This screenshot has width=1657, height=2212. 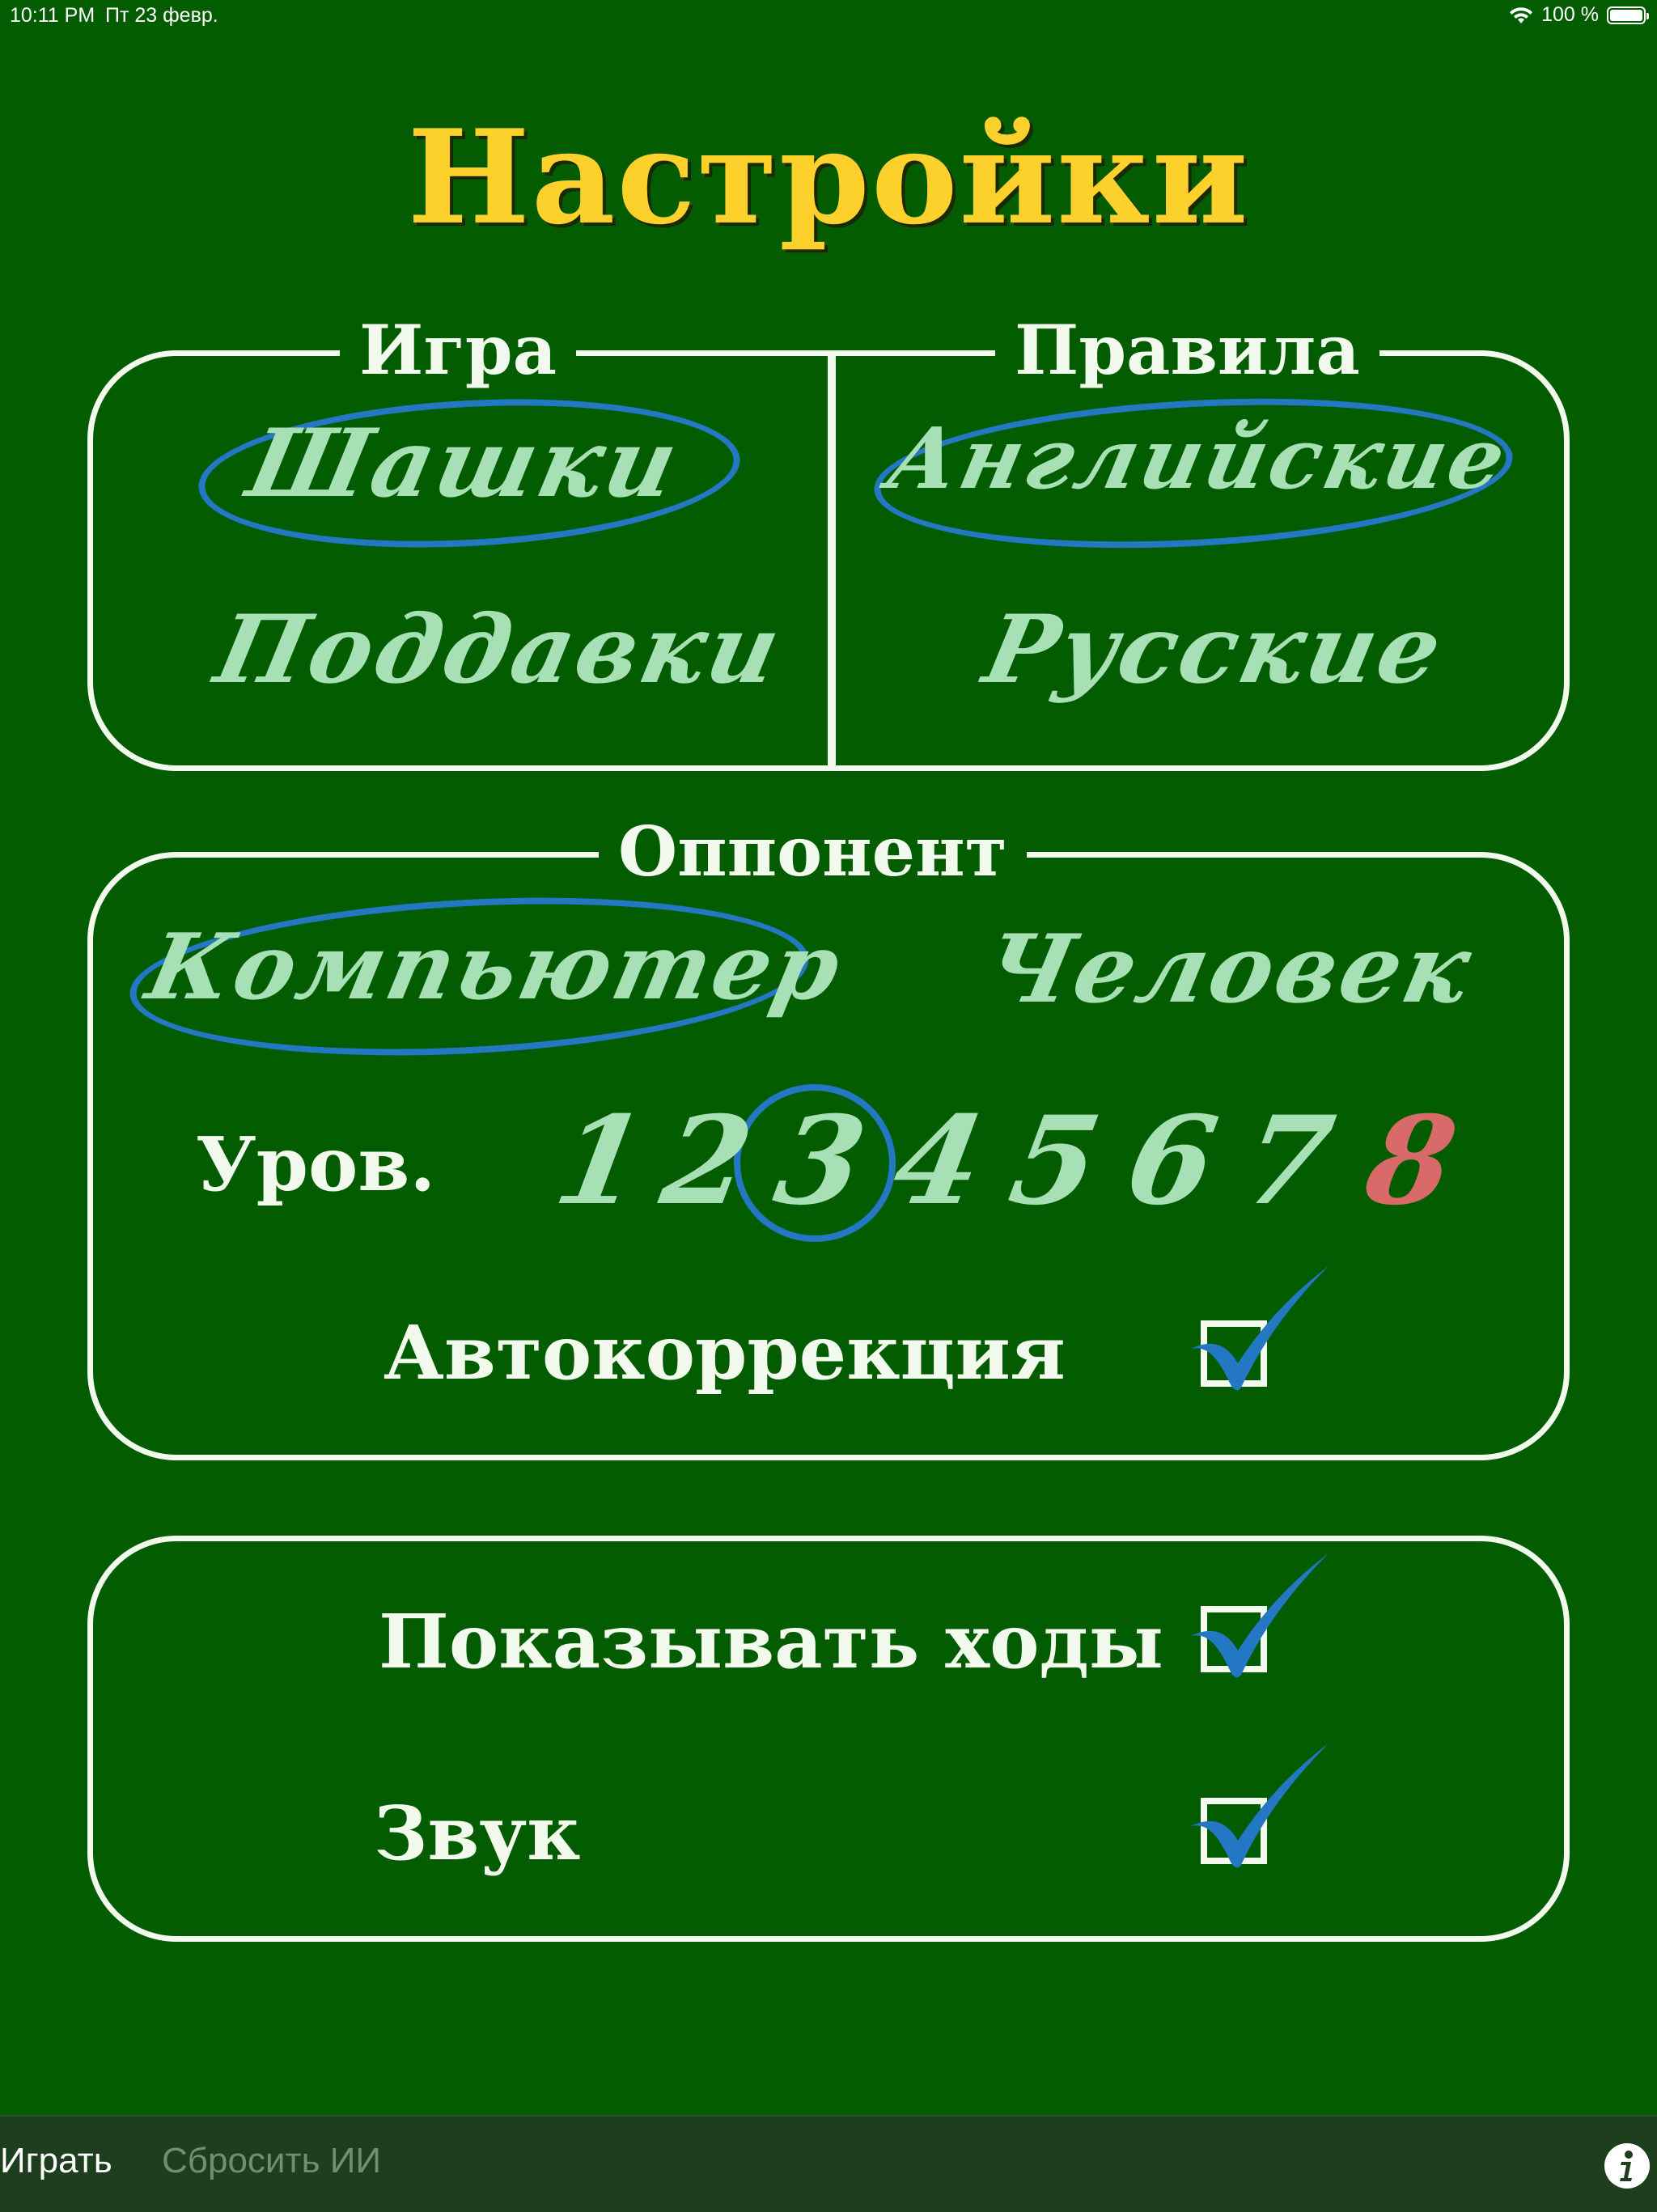 I want to click on level-label: Уров., so click(x=316, y=1164).